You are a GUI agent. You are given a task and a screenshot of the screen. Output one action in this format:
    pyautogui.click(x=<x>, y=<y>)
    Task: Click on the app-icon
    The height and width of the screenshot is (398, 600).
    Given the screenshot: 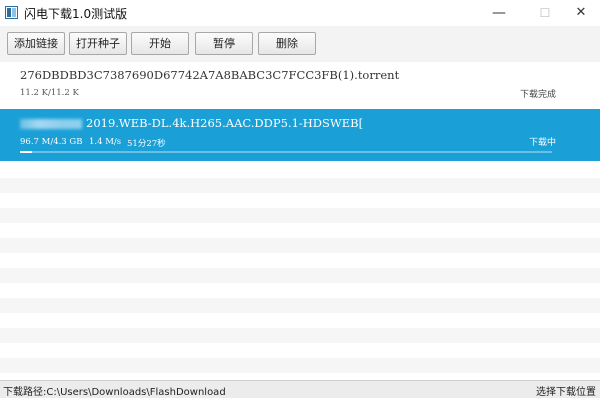 What is the action you would take?
    pyautogui.click(x=11, y=12)
    